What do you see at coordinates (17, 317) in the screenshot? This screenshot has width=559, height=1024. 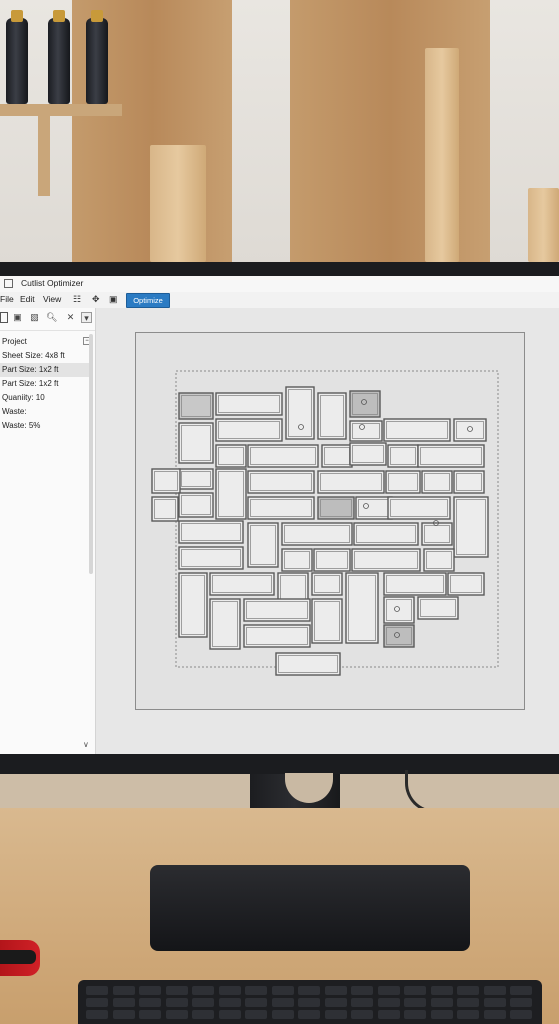 I see `camera-icon: ▣` at bounding box center [17, 317].